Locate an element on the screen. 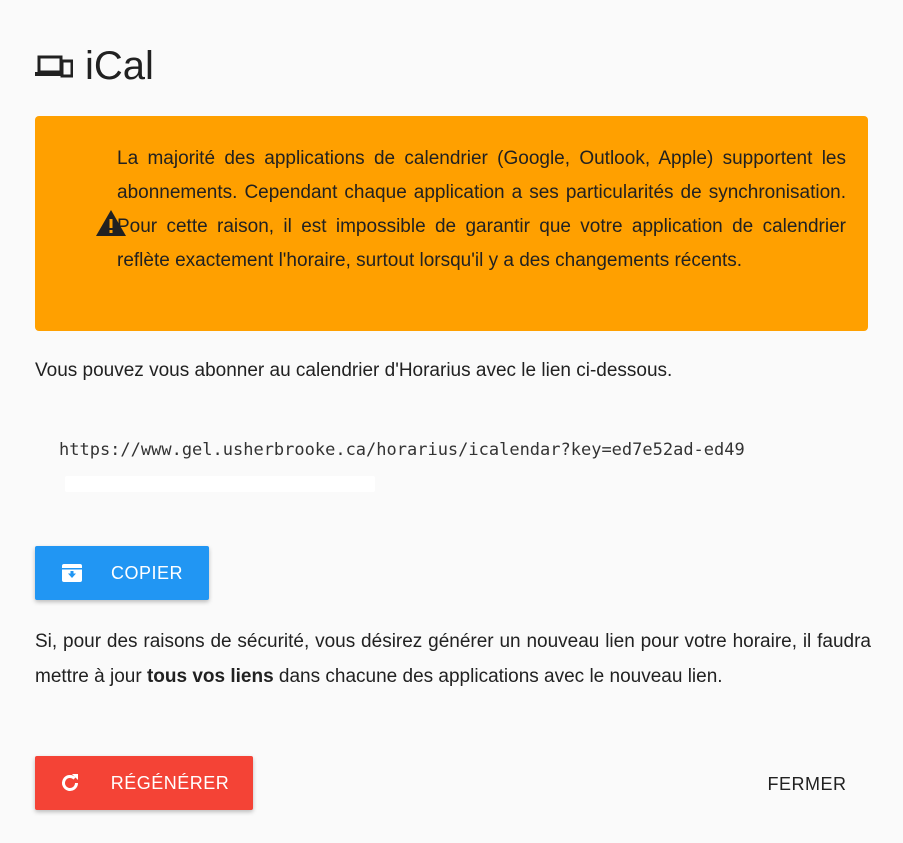  redacted-key is located at coordinates (220, 484).